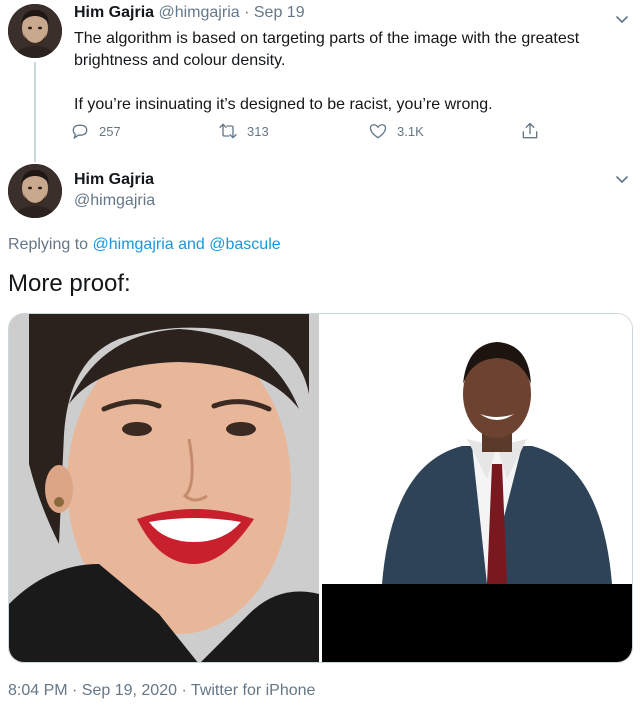  I want to click on retweet-button: 313, so click(243, 131).